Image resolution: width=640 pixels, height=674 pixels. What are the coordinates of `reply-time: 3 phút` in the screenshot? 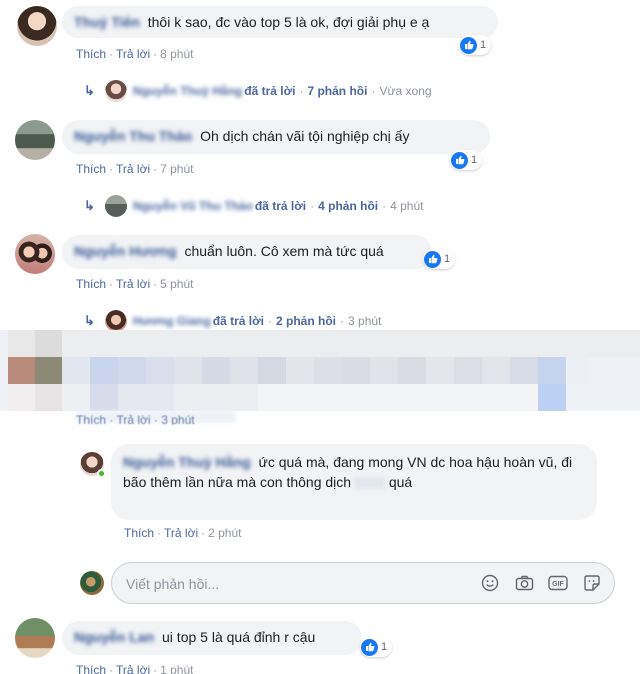 It's located at (365, 321).